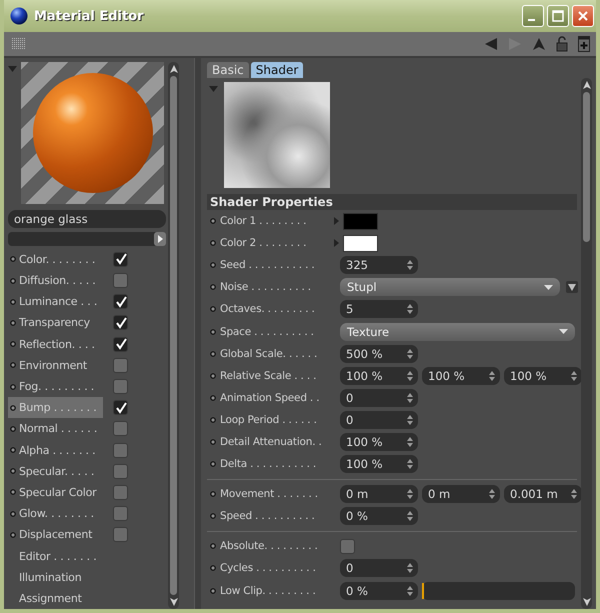 This screenshot has width=600, height=613. What do you see at coordinates (498, 591) in the screenshot?
I see `slider-track` at bounding box center [498, 591].